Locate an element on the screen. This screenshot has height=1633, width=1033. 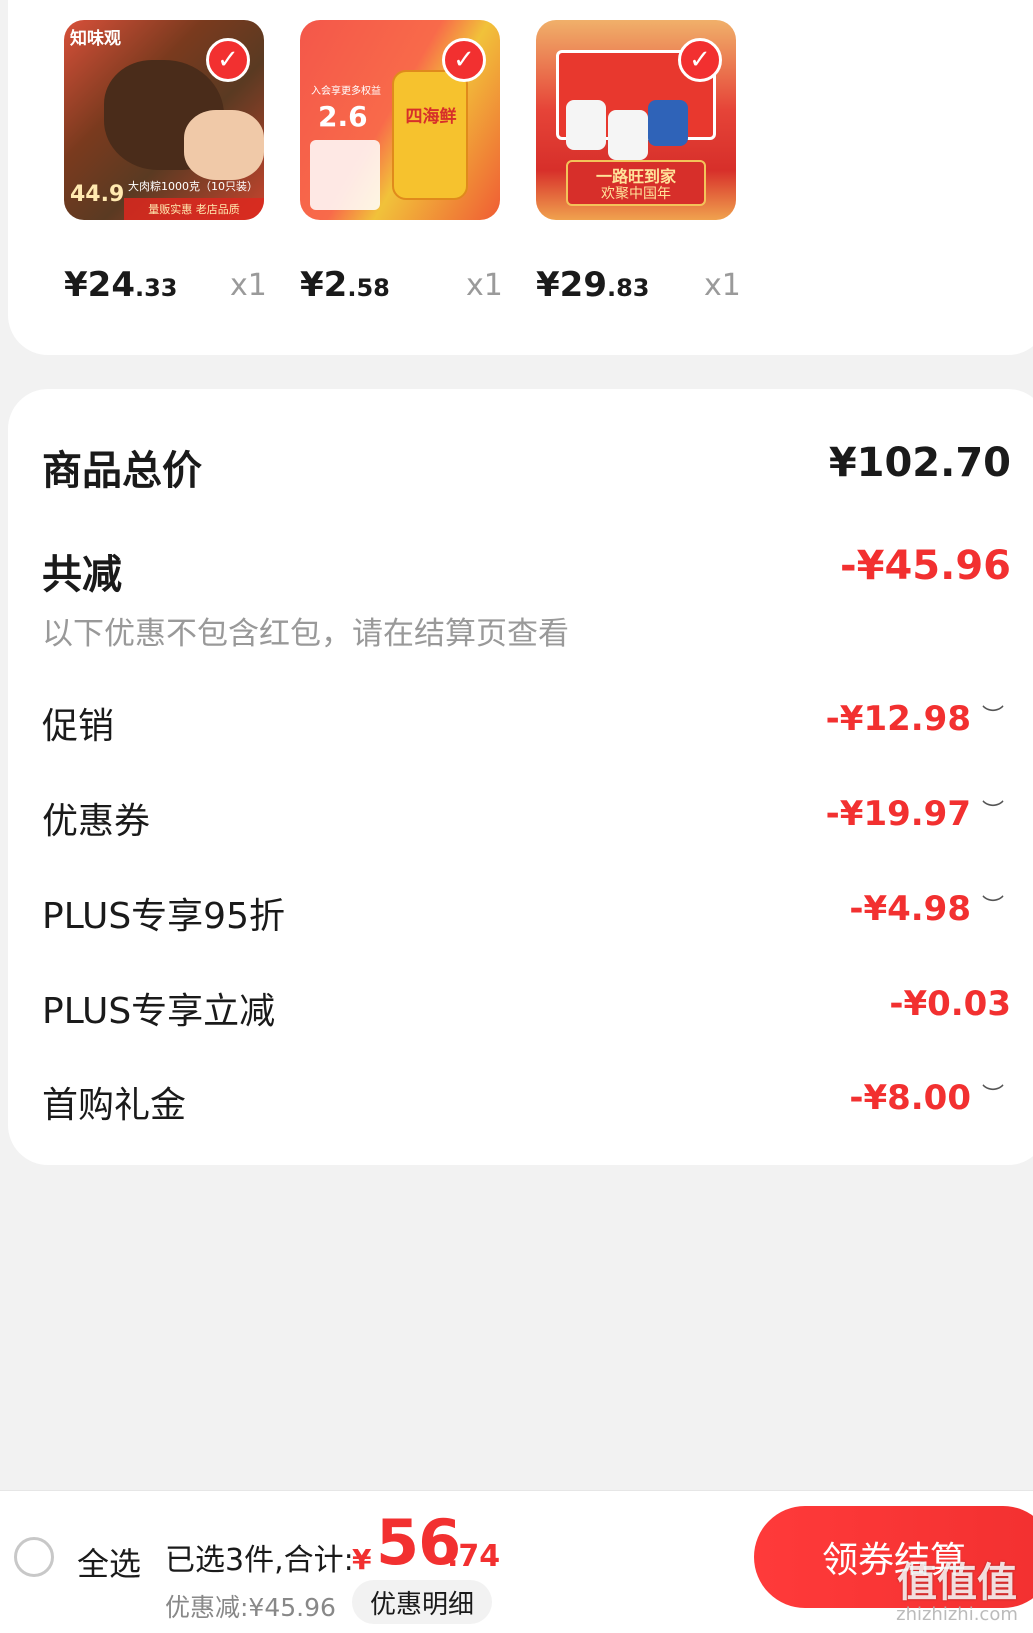
product-image-2: 四海鲜 入会享更多权益 2.6 ✓ is located at coordinates (400, 120).